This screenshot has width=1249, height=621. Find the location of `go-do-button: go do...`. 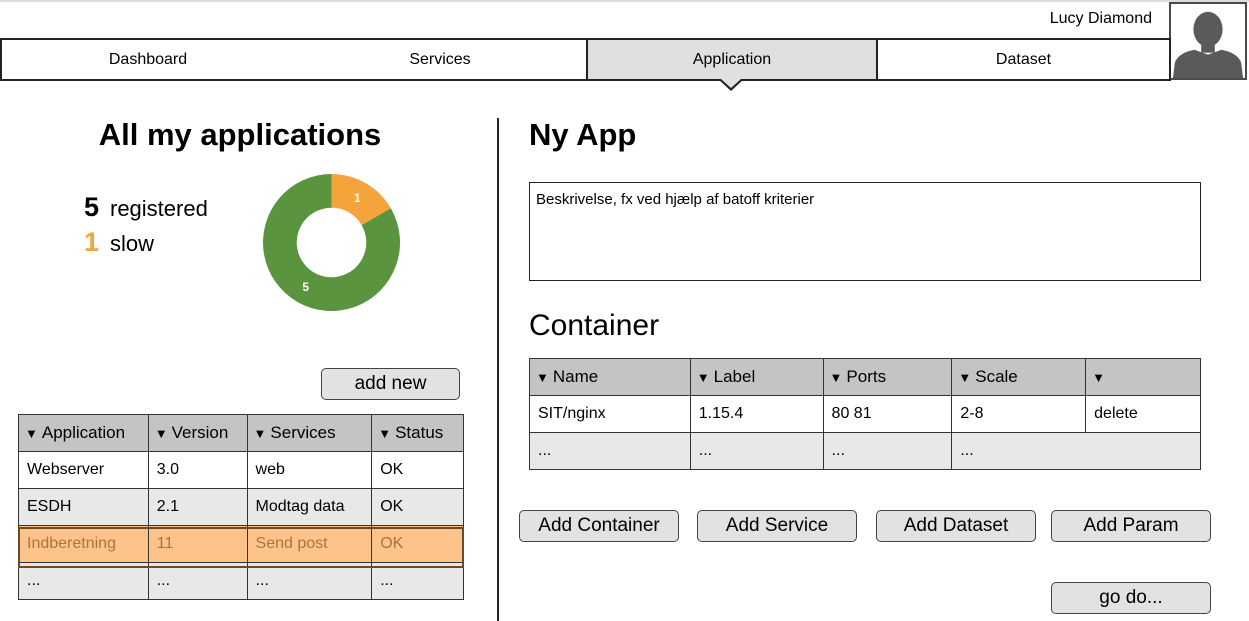

go-do-button: go do... is located at coordinates (1131, 598).